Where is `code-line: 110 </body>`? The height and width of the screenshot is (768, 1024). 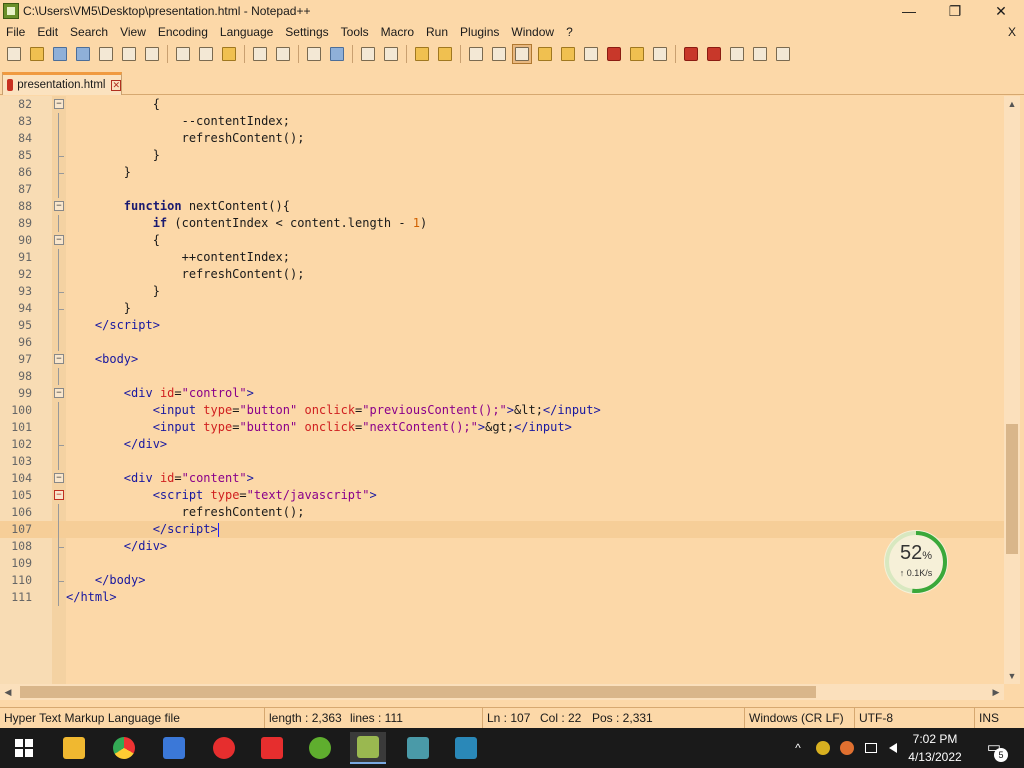
code-line: 110 </body> is located at coordinates (502, 580).